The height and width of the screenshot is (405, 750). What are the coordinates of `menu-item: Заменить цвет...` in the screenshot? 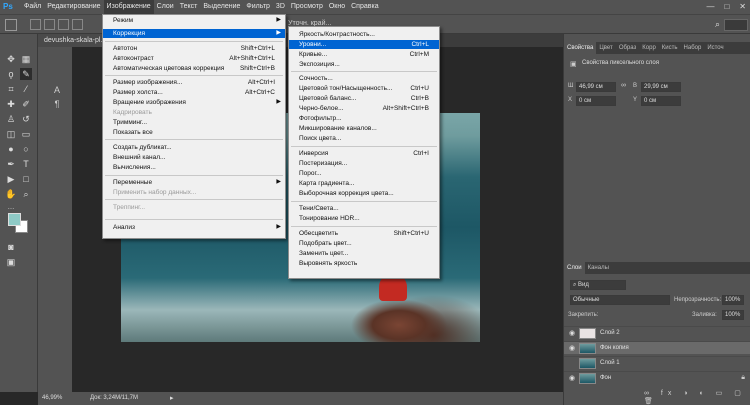 It's located at (364, 253).